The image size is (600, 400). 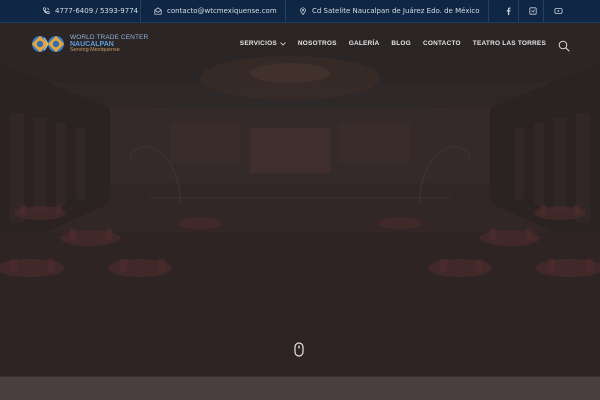 What do you see at coordinates (300, 388) in the screenshot?
I see `next-section-strip` at bounding box center [300, 388].